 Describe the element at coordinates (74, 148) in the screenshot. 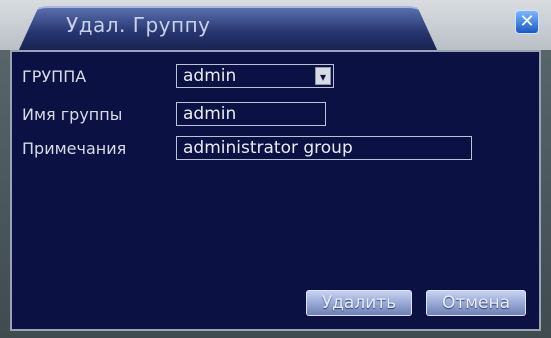

I see `notes-label: Примечания` at that location.